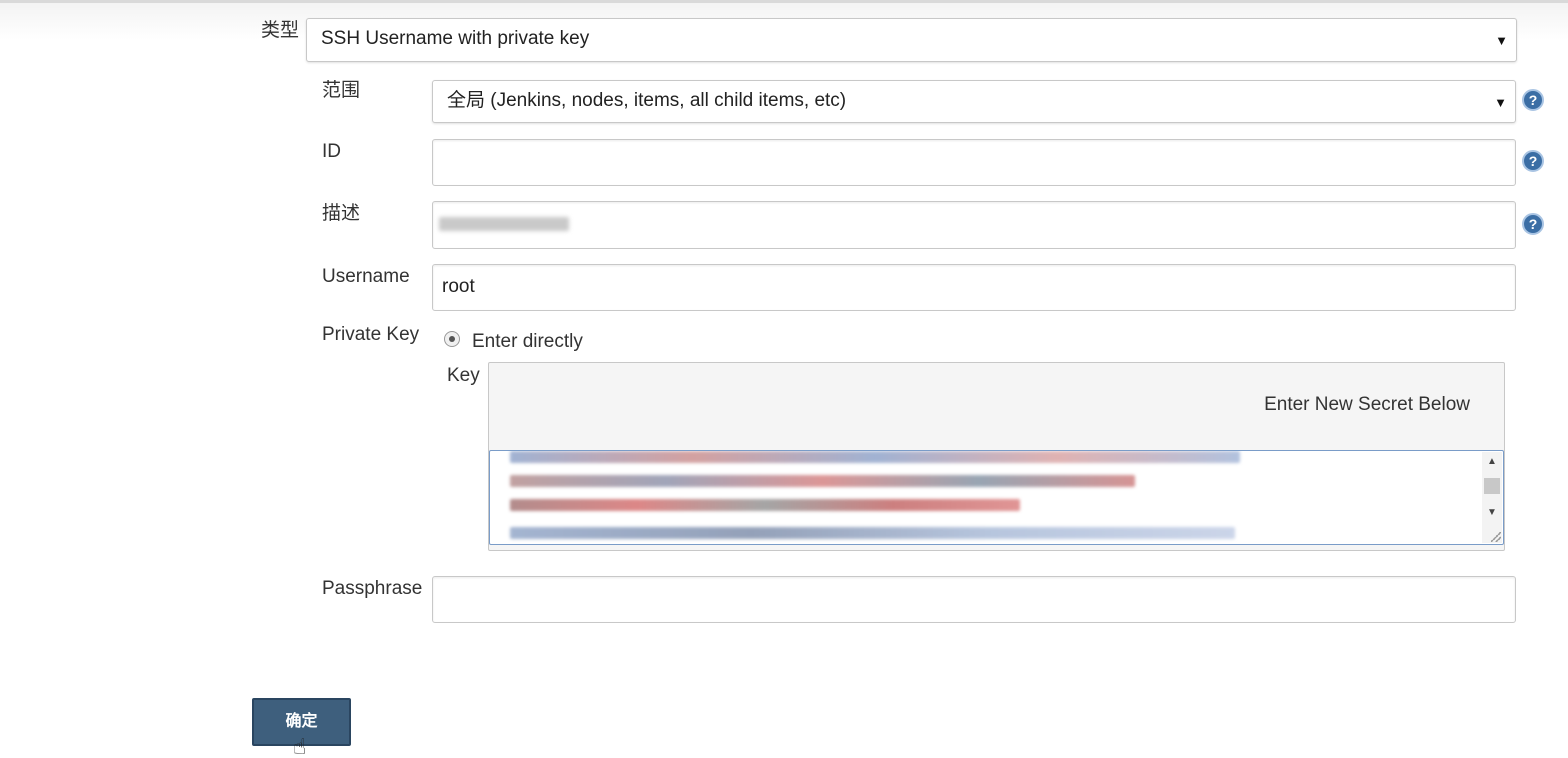  I want to click on scope-help-icon: ?, so click(1533, 100).